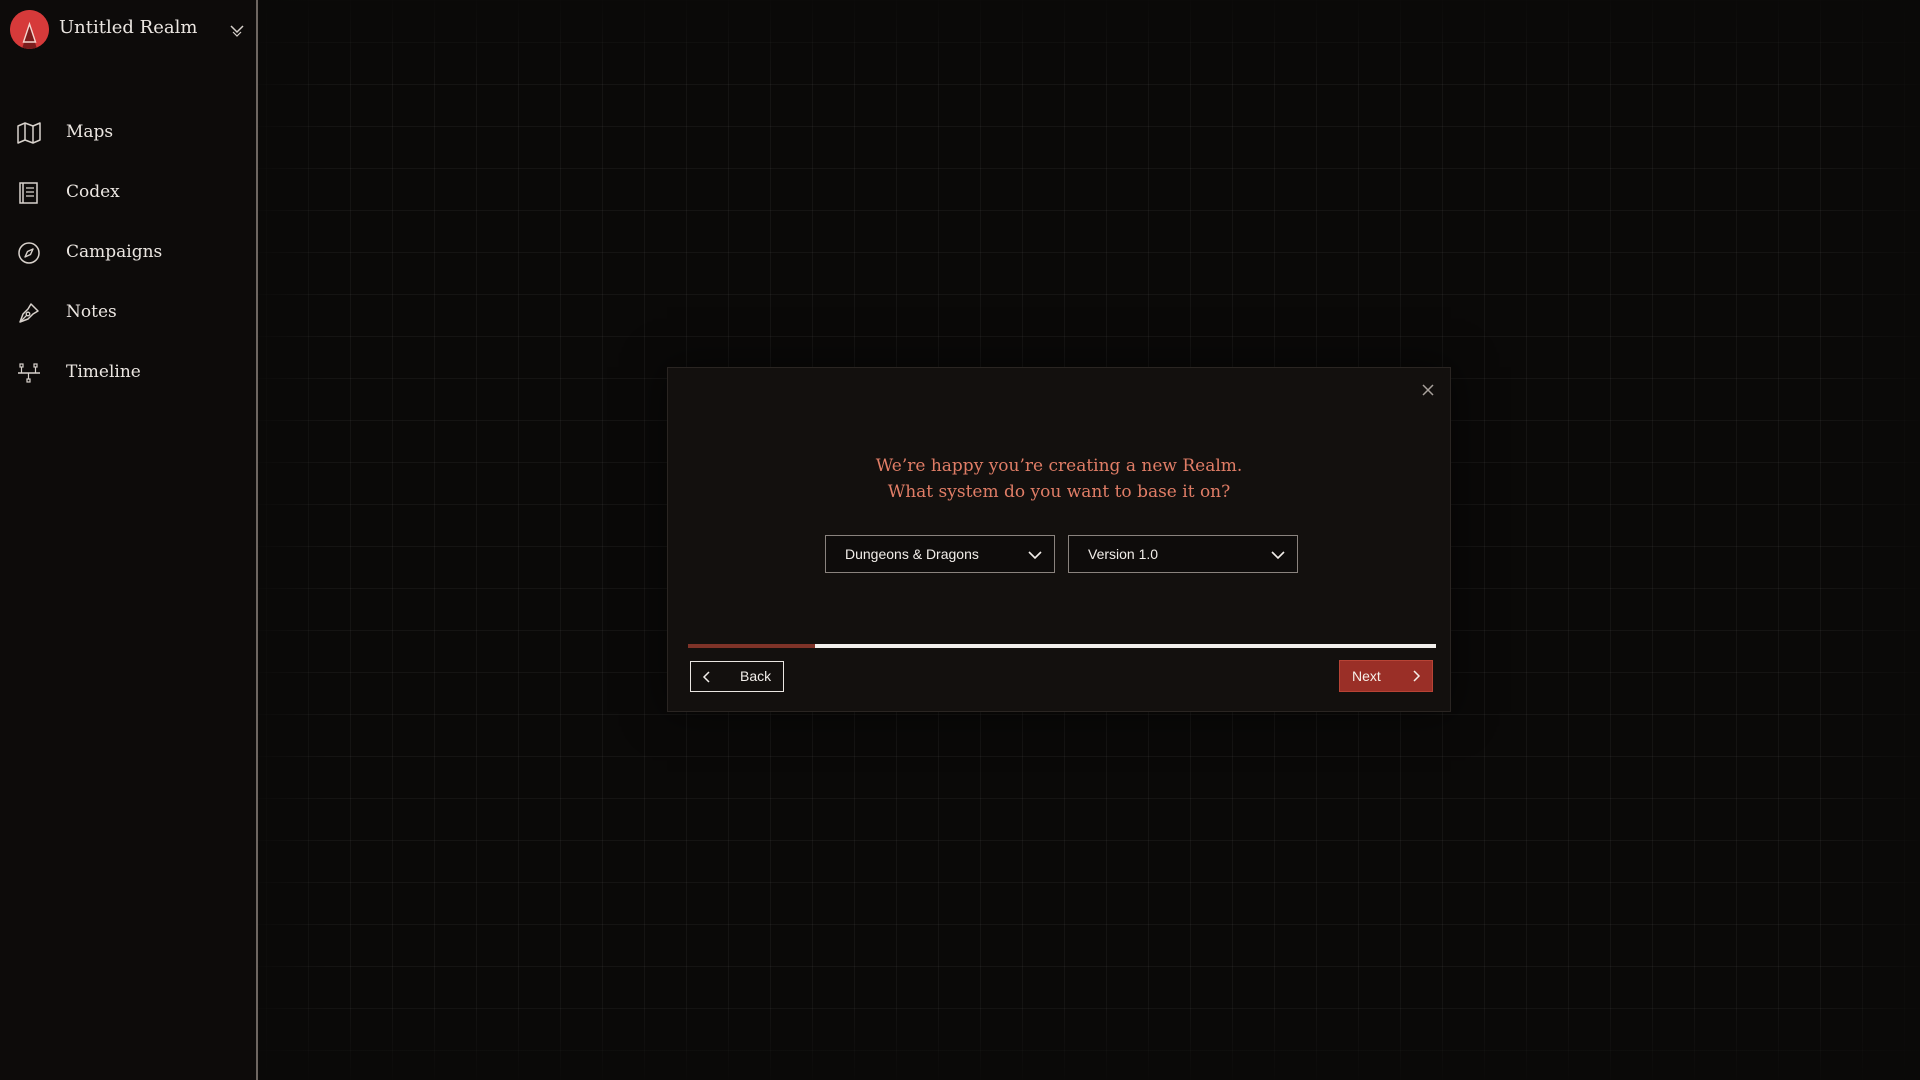 The image size is (1920, 1080). What do you see at coordinates (737, 676) in the screenshot?
I see `back-button: Back` at bounding box center [737, 676].